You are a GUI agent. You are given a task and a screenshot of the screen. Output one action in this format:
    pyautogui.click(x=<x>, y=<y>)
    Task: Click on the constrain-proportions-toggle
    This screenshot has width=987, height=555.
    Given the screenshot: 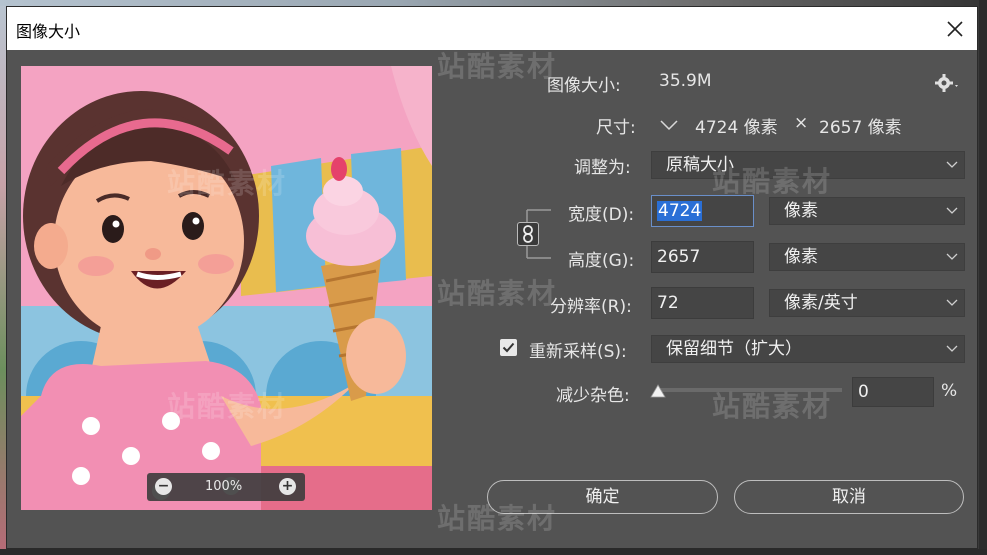 What is the action you would take?
    pyautogui.click(x=528, y=234)
    